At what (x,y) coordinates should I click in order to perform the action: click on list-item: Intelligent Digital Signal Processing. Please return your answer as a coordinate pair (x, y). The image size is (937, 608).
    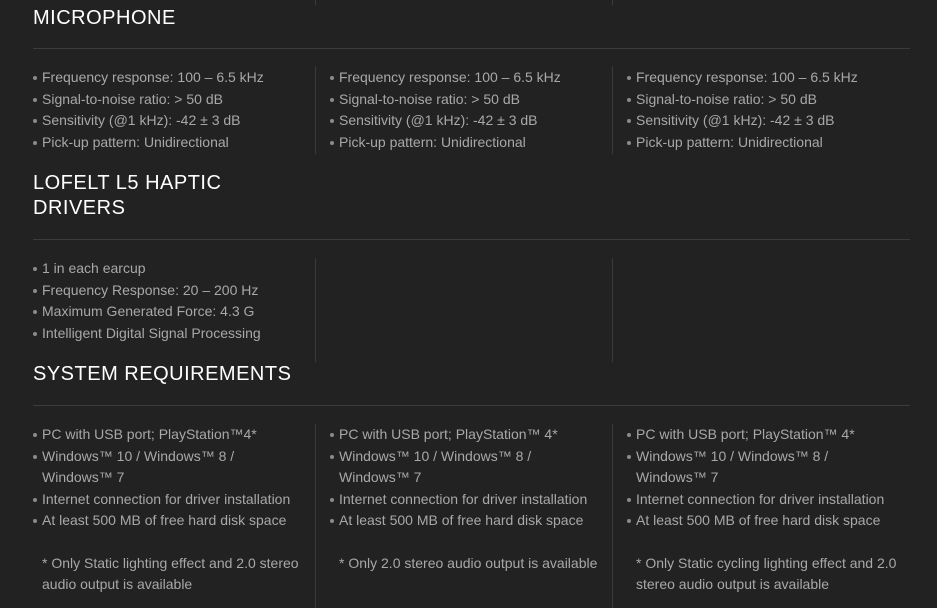
    Looking at the image, I should click on (168, 334).